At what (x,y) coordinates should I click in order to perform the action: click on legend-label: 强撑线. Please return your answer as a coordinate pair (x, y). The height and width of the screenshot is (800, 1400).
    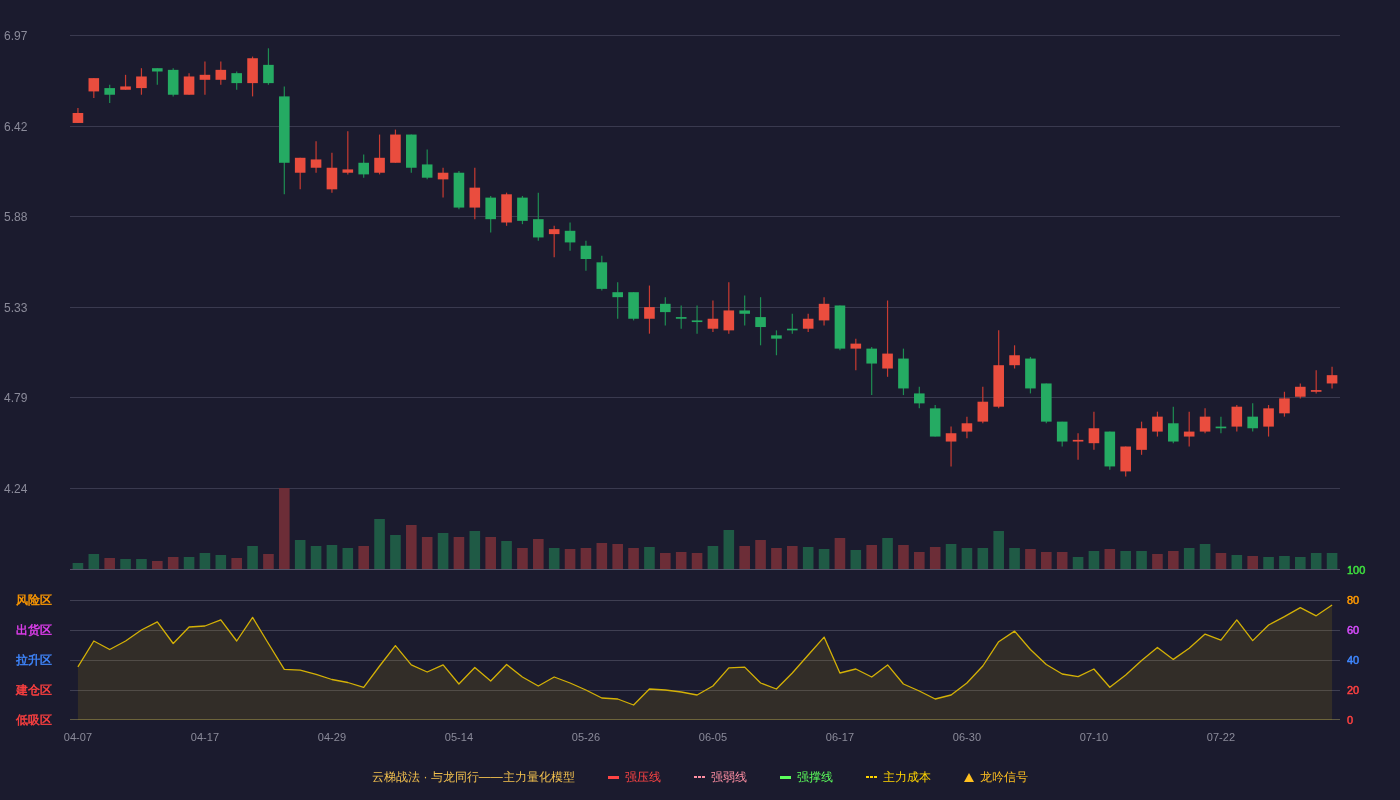
    Looking at the image, I should click on (814, 777).